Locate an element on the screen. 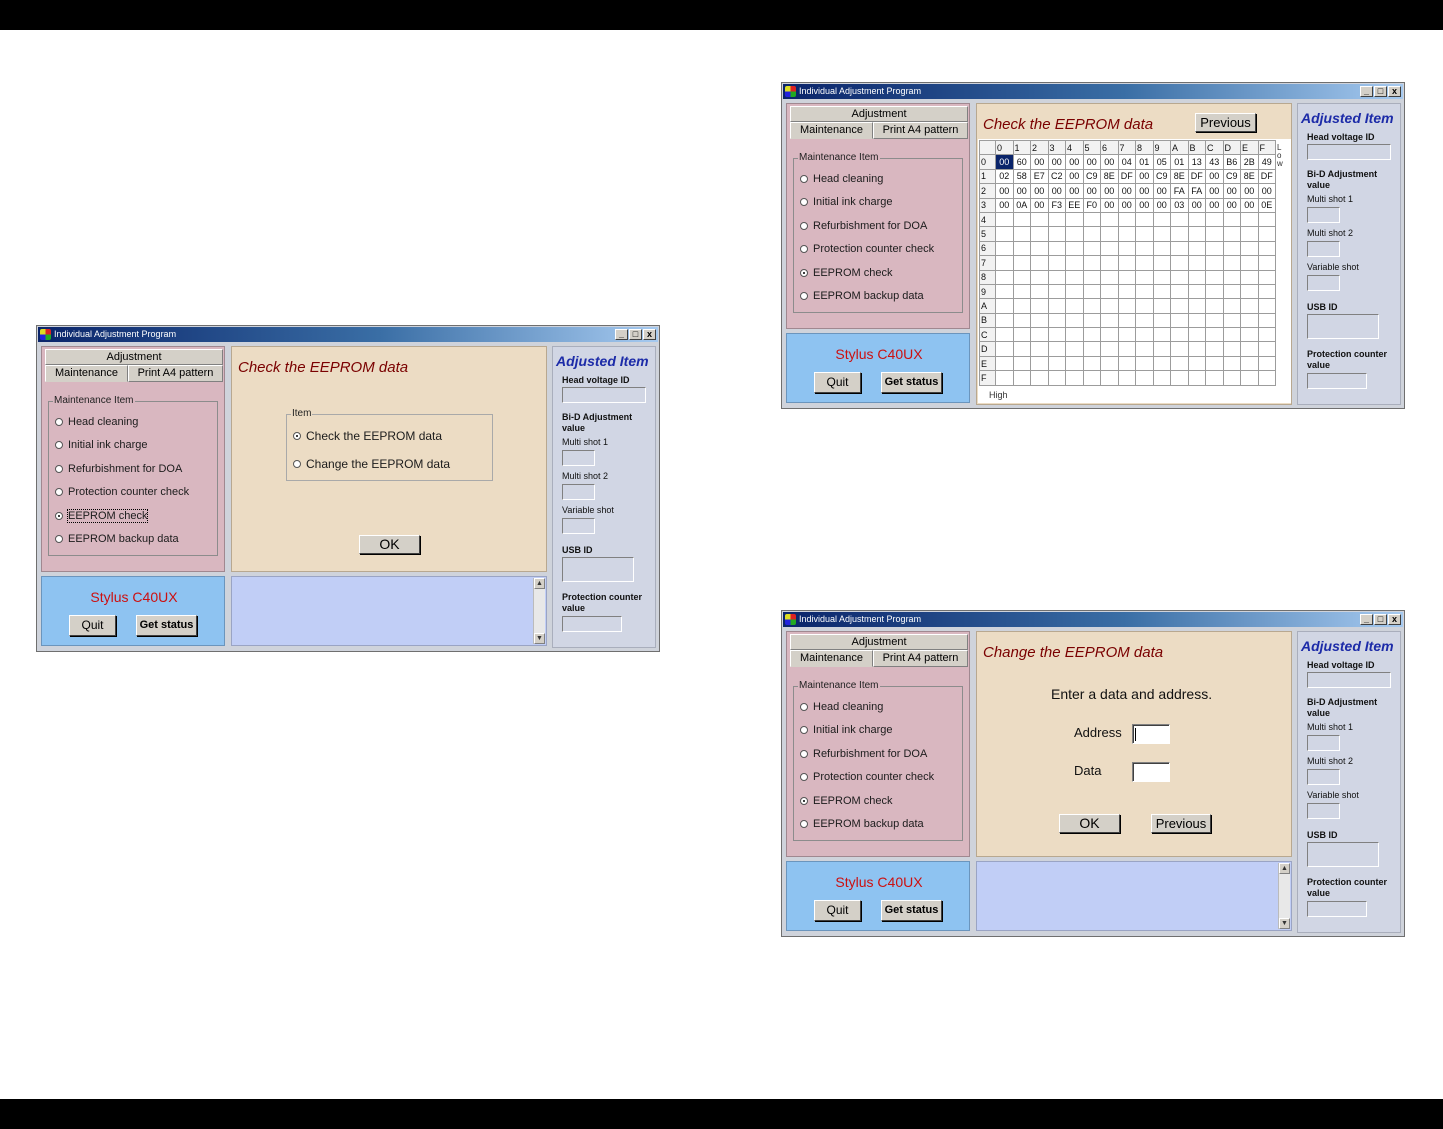 The height and width of the screenshot is (1129, 1443). hex-cell: E7 is located at coordinates (1039, 176).